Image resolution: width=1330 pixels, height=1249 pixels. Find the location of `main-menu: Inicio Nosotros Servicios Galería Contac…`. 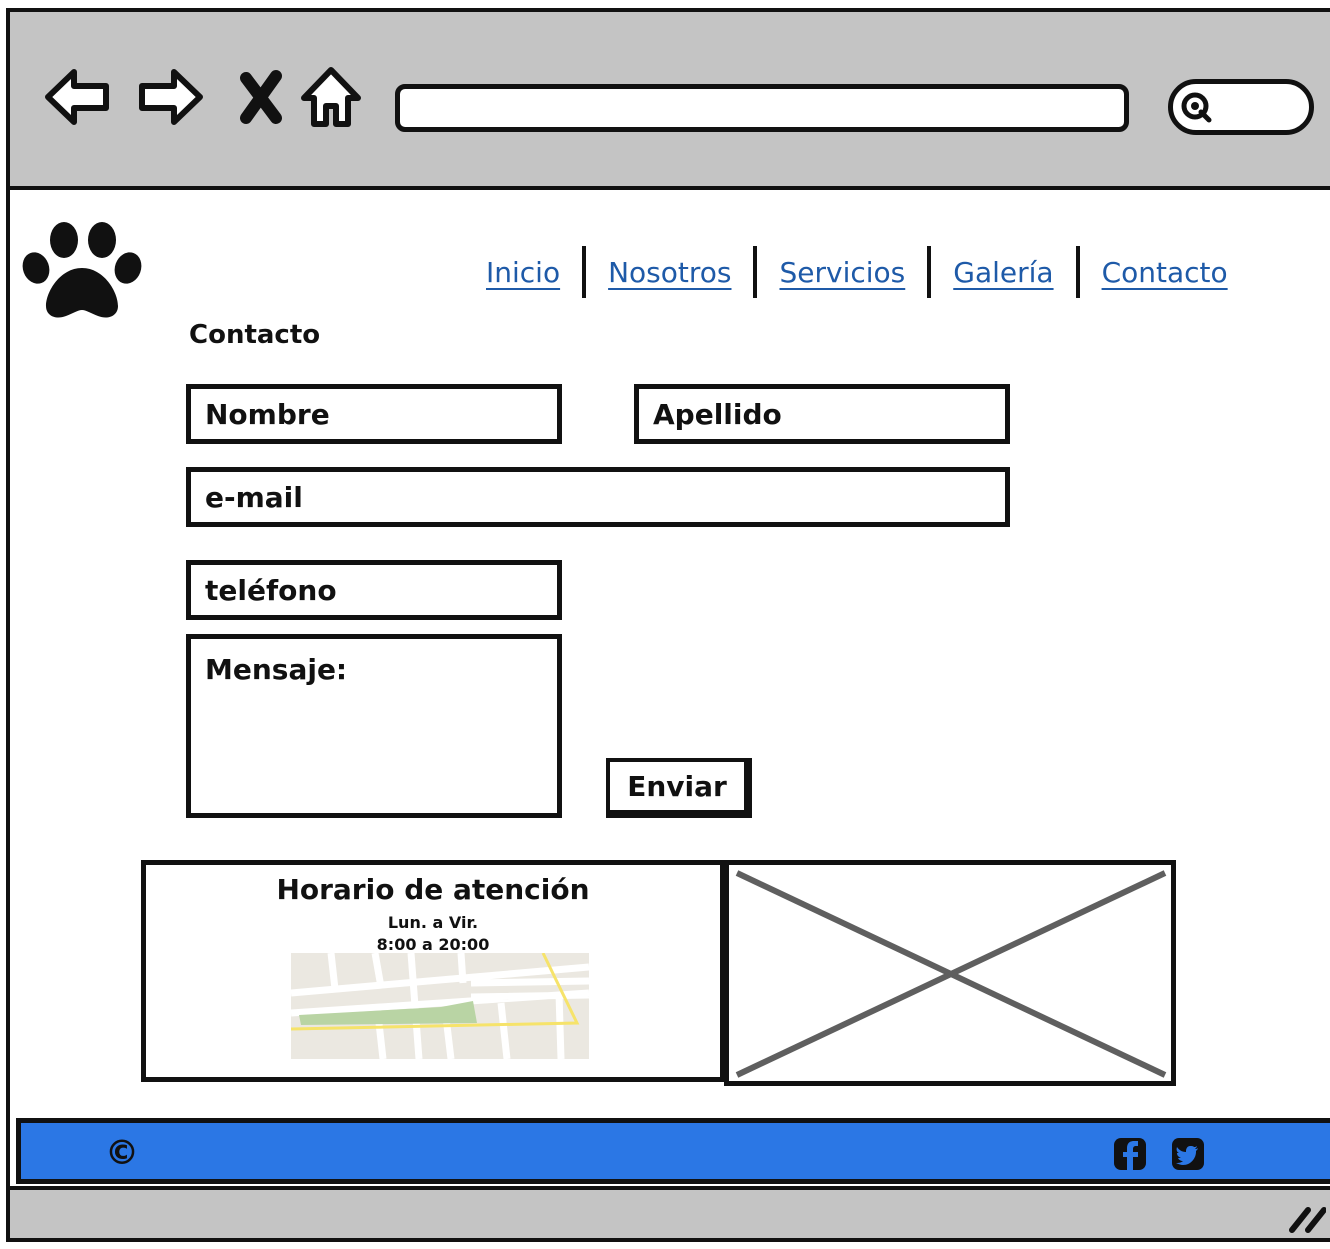

main-menu: Inicio Nosotros Servicios Galería Contac… is located at coordinates (857, 272).